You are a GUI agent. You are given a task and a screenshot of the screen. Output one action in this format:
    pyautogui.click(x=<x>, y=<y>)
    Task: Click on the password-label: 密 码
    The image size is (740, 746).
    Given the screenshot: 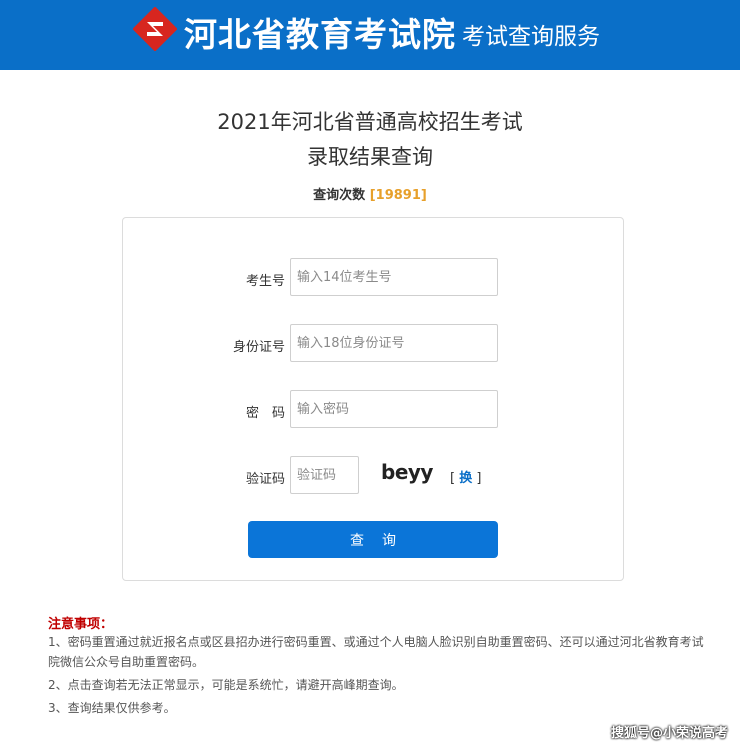 What is the action you would take?
    pyautogui.click(x=265, y=413)
    